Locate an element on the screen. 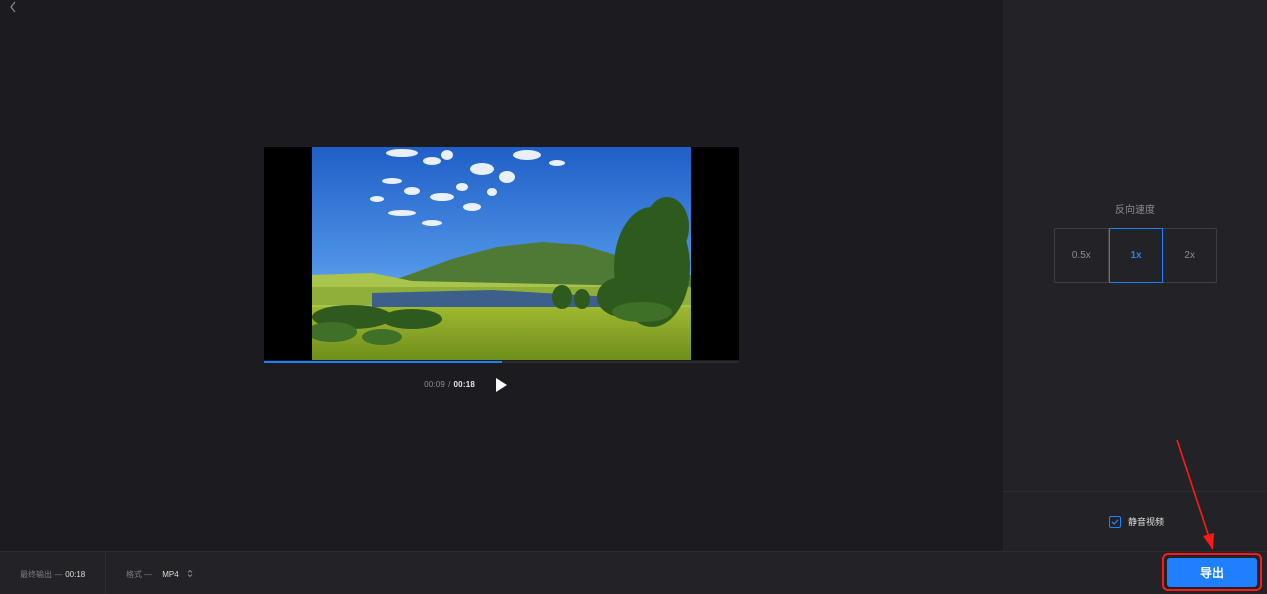  output-value: 00:18 is located at coordinates (75, 574).